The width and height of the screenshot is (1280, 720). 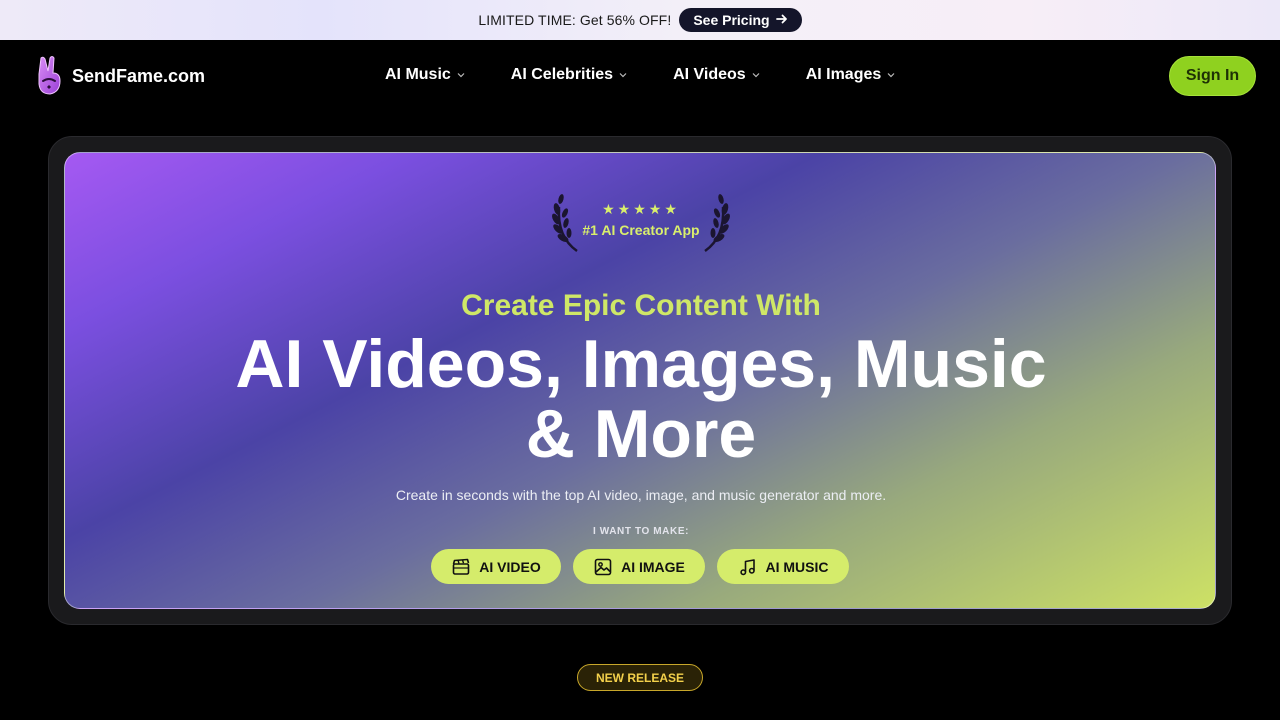 I want to click on brand-logo: SendFame.com, so click(x=119, y=76).